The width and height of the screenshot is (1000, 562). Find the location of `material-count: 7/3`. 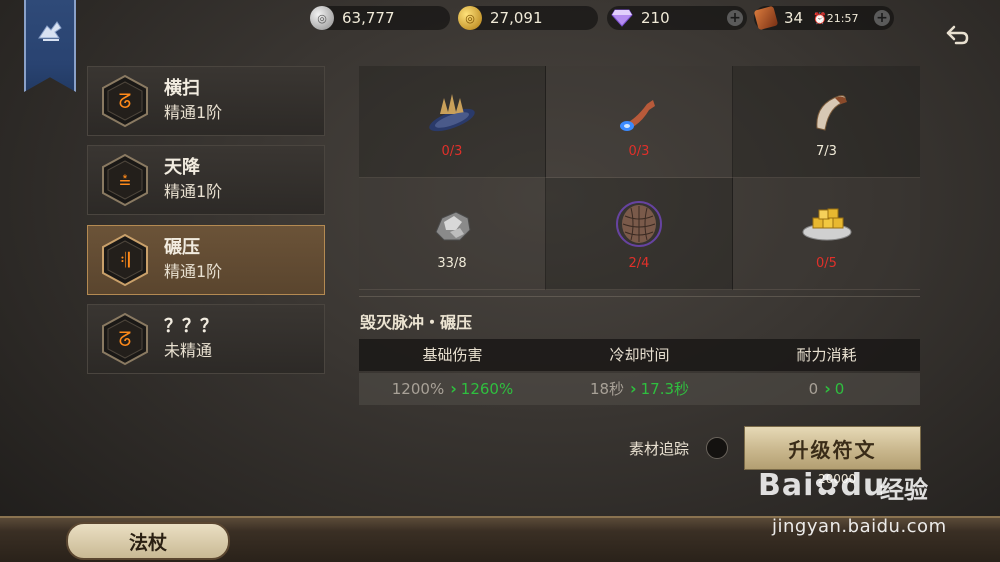

material-count: 7/3 is located at coordinates (826, 151).